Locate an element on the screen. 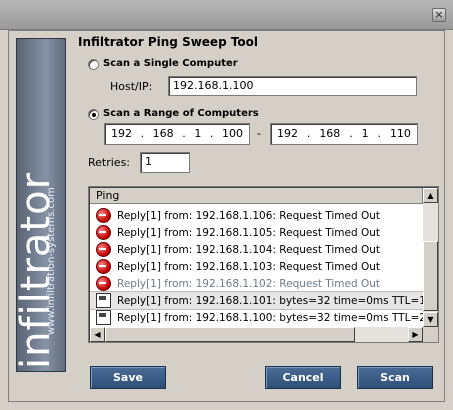 The width and height of the screenshot is (453, 410). range-end-ip-input: 192. 168. 1. 110 is located at coordinates (344, 134).